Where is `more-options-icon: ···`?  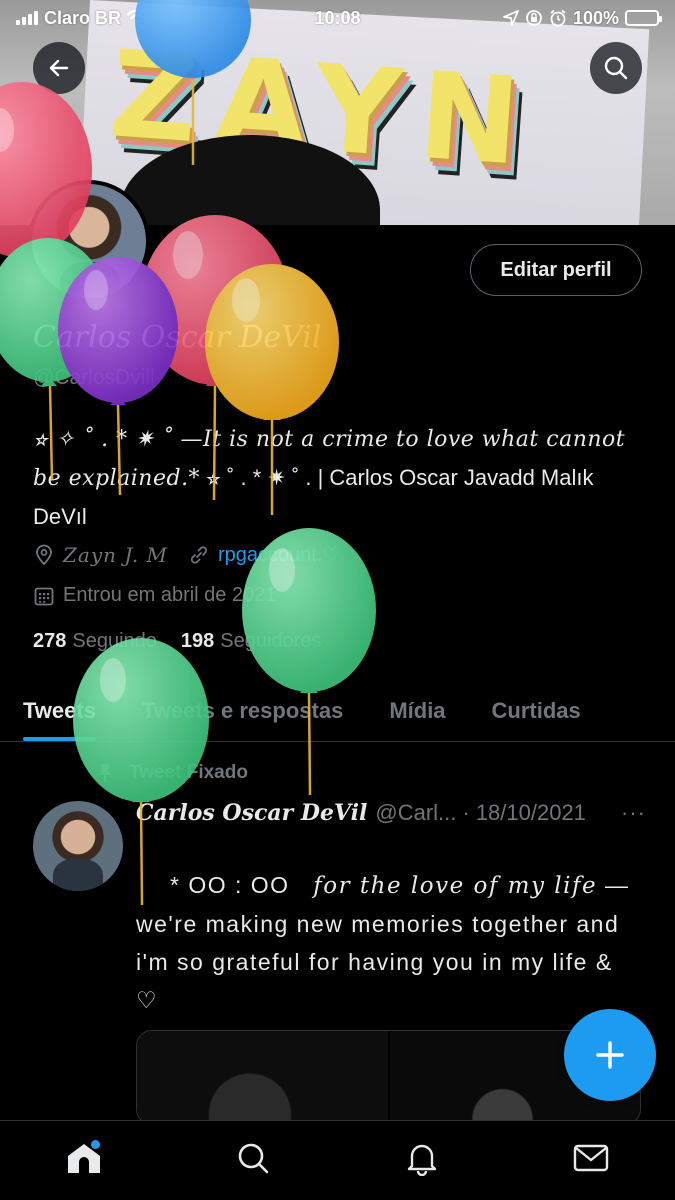
more-options-icon: ··· is located at coordinates (633, 813).